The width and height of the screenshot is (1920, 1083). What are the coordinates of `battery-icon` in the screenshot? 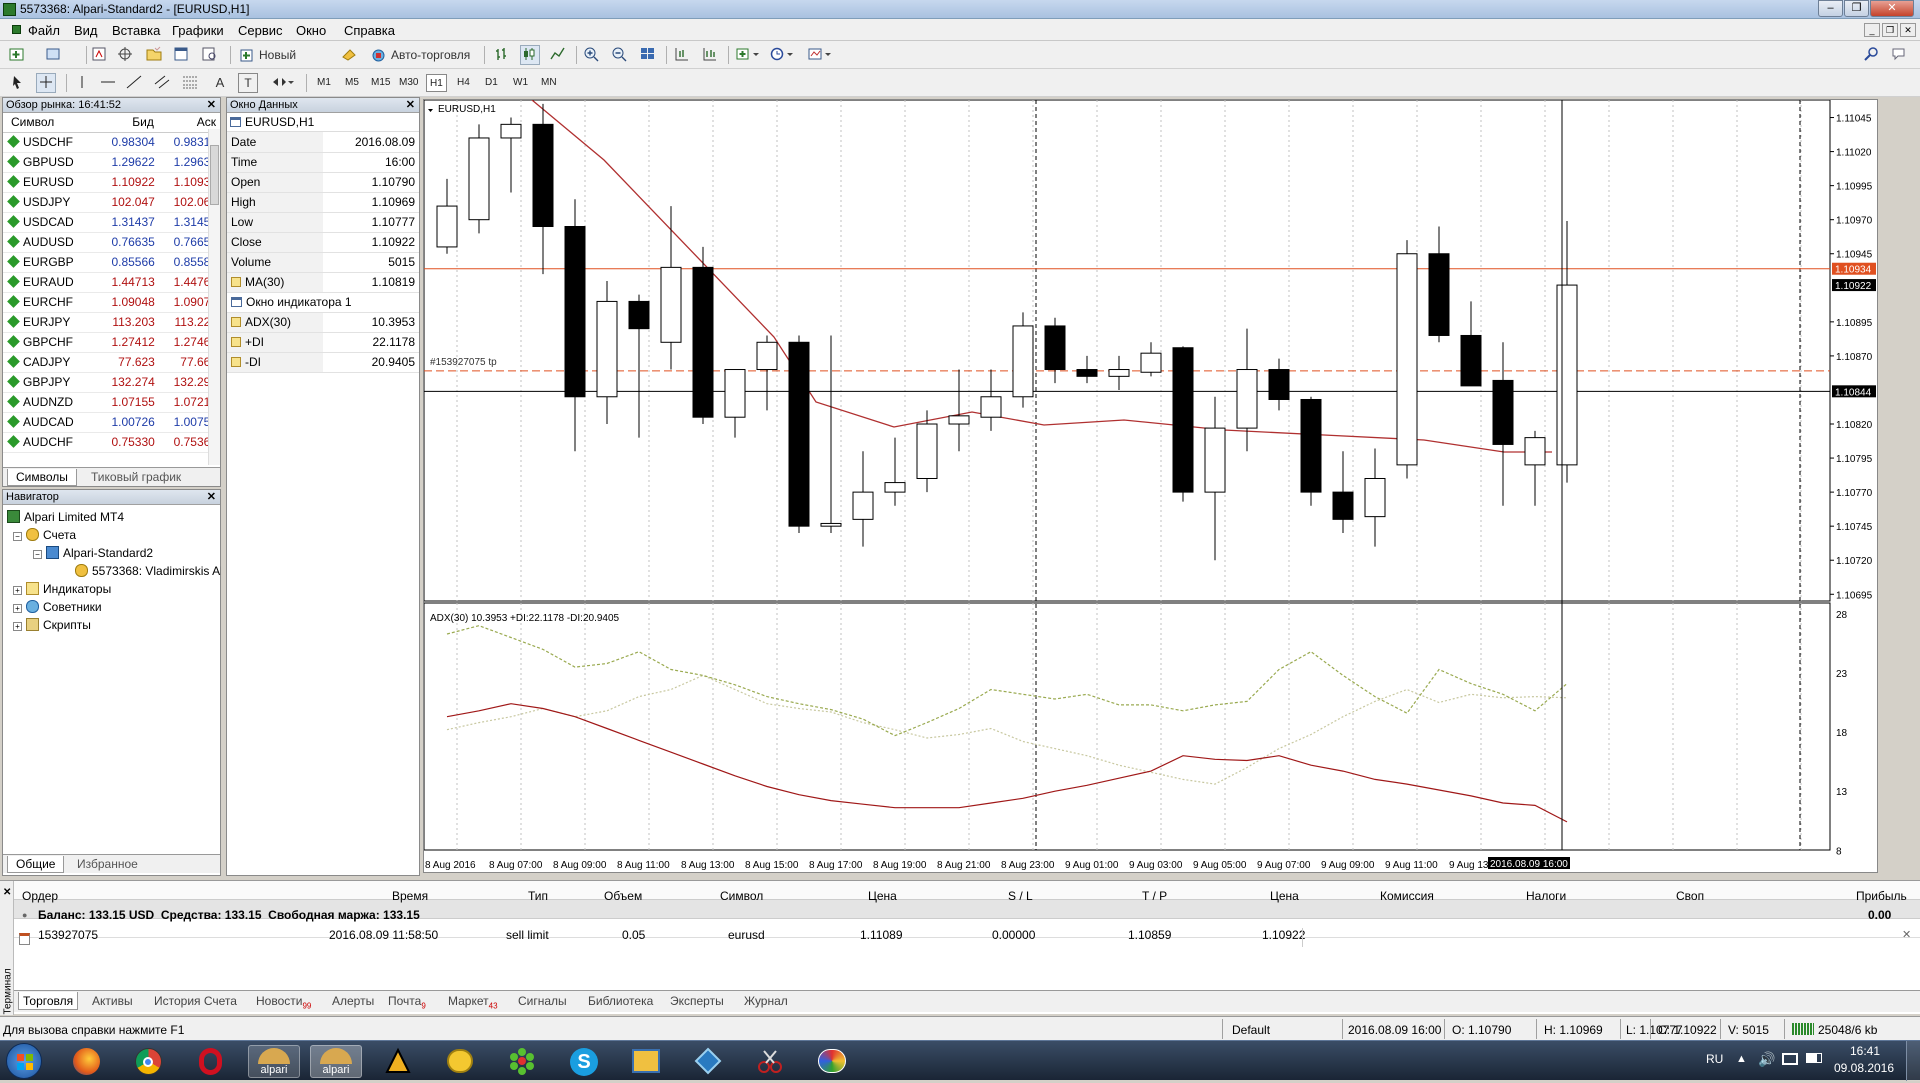 It's located at (1814, 1058).